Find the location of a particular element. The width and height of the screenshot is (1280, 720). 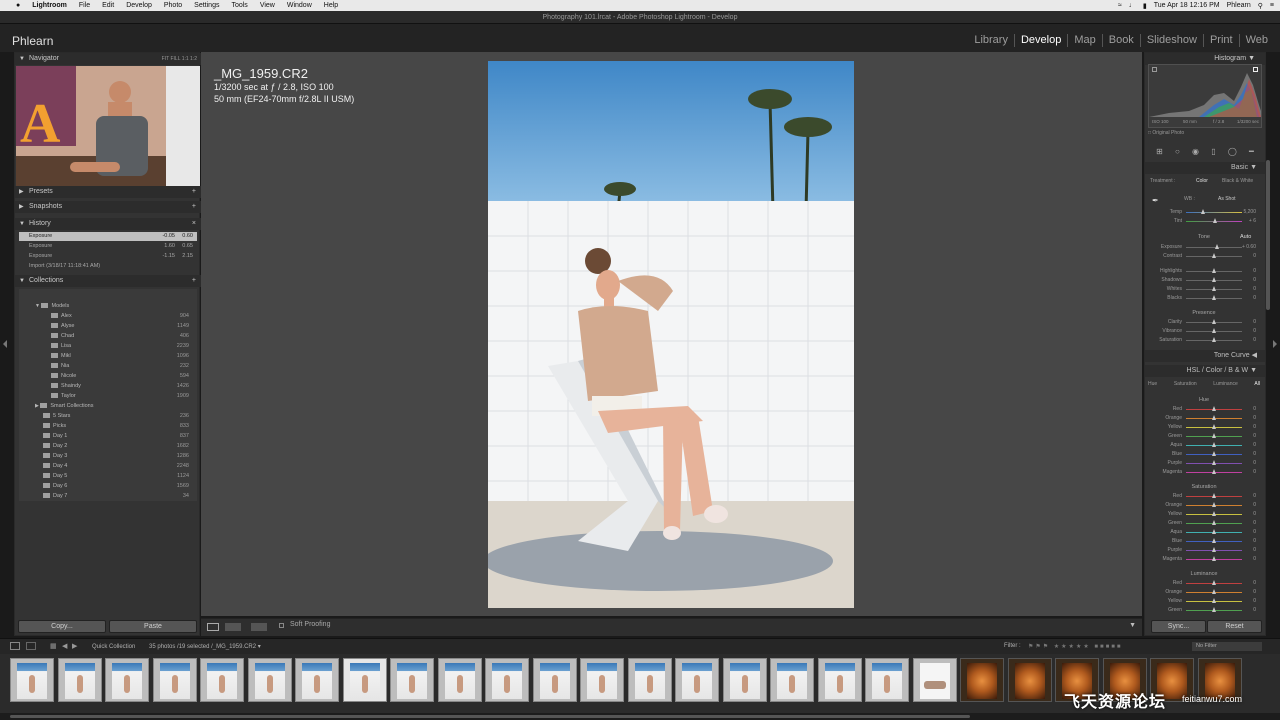

auto-tone-button: Auto is located at coordinates (1245, 237).